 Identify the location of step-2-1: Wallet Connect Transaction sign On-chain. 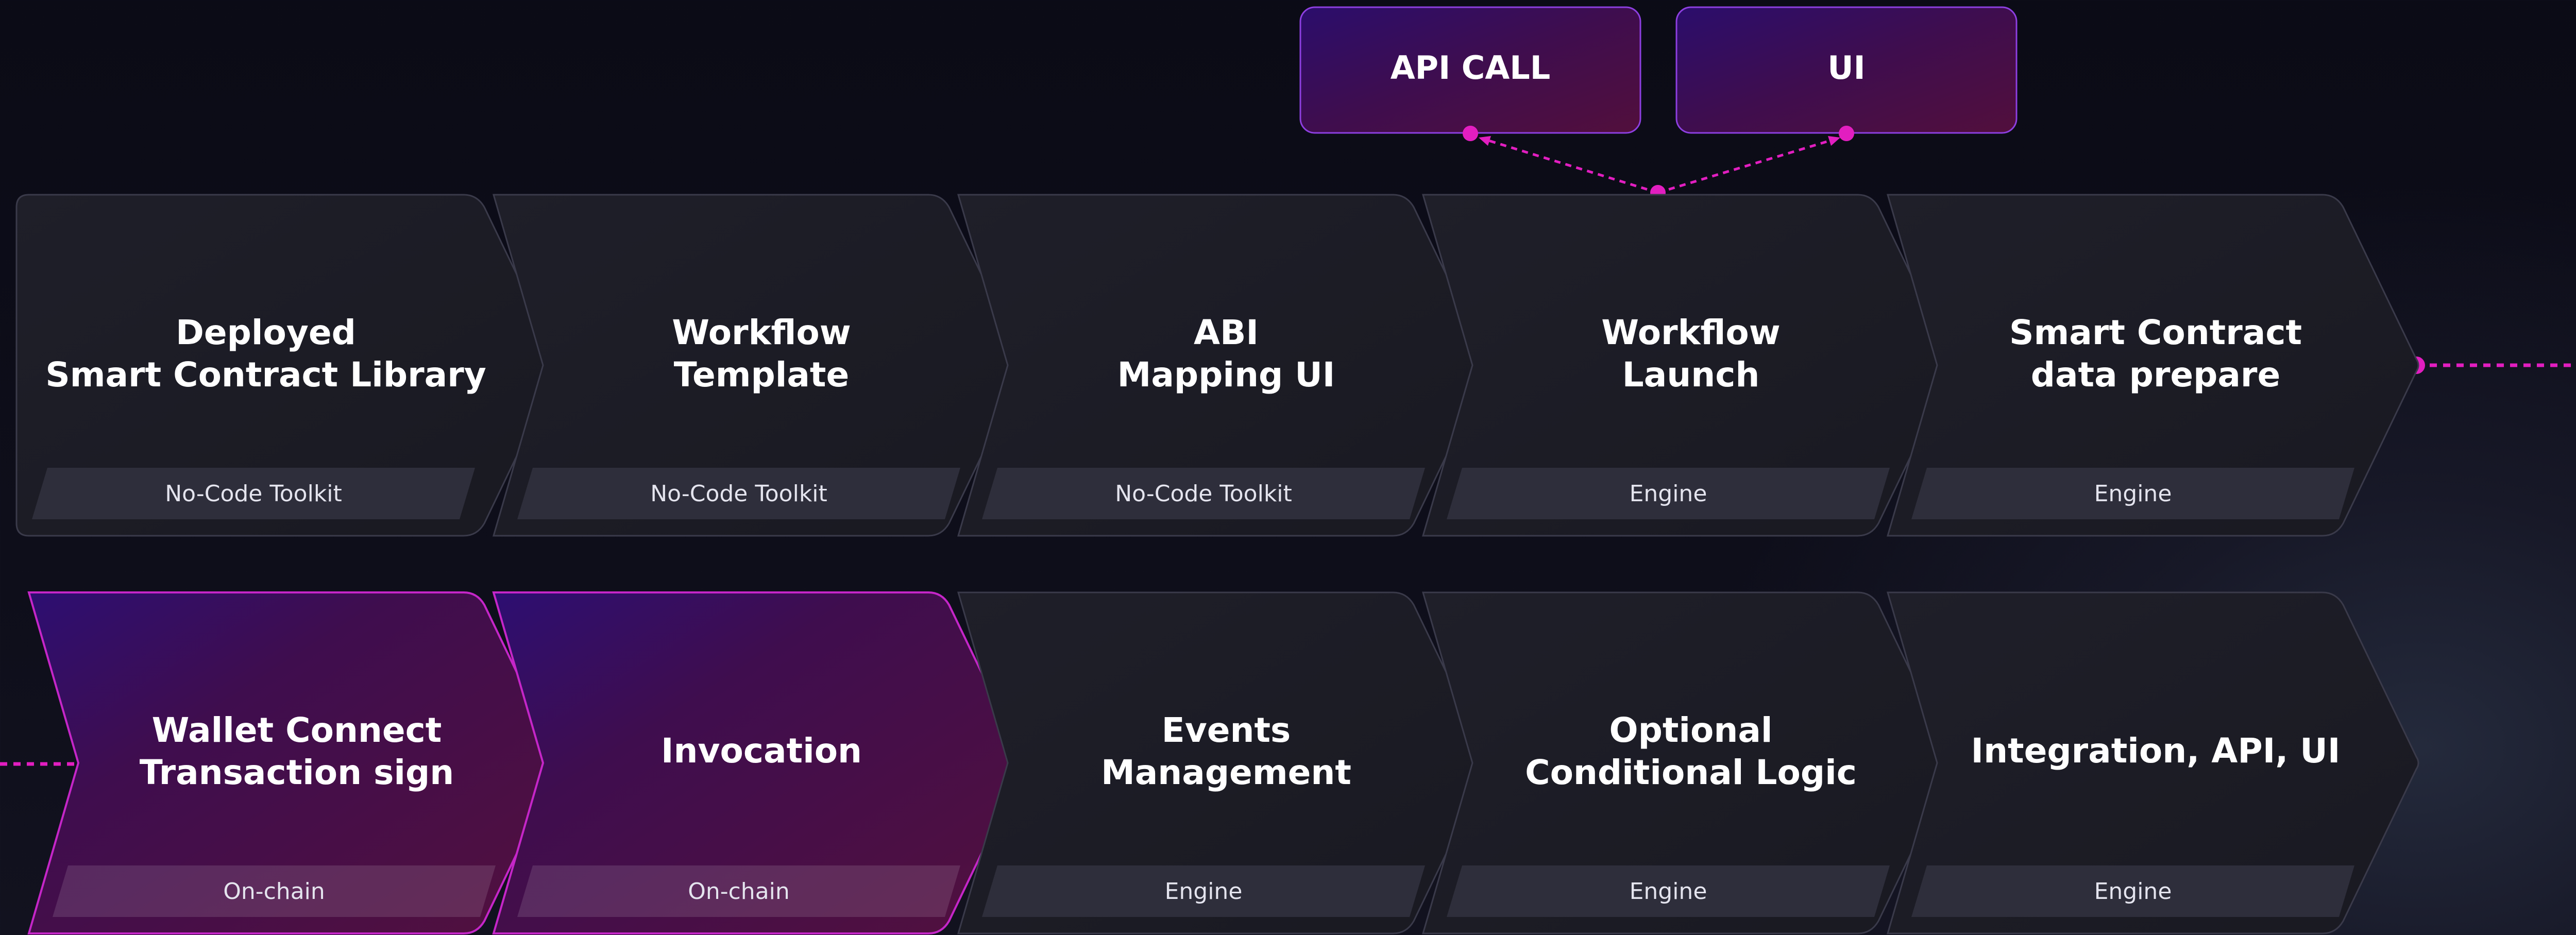
(294, 762).